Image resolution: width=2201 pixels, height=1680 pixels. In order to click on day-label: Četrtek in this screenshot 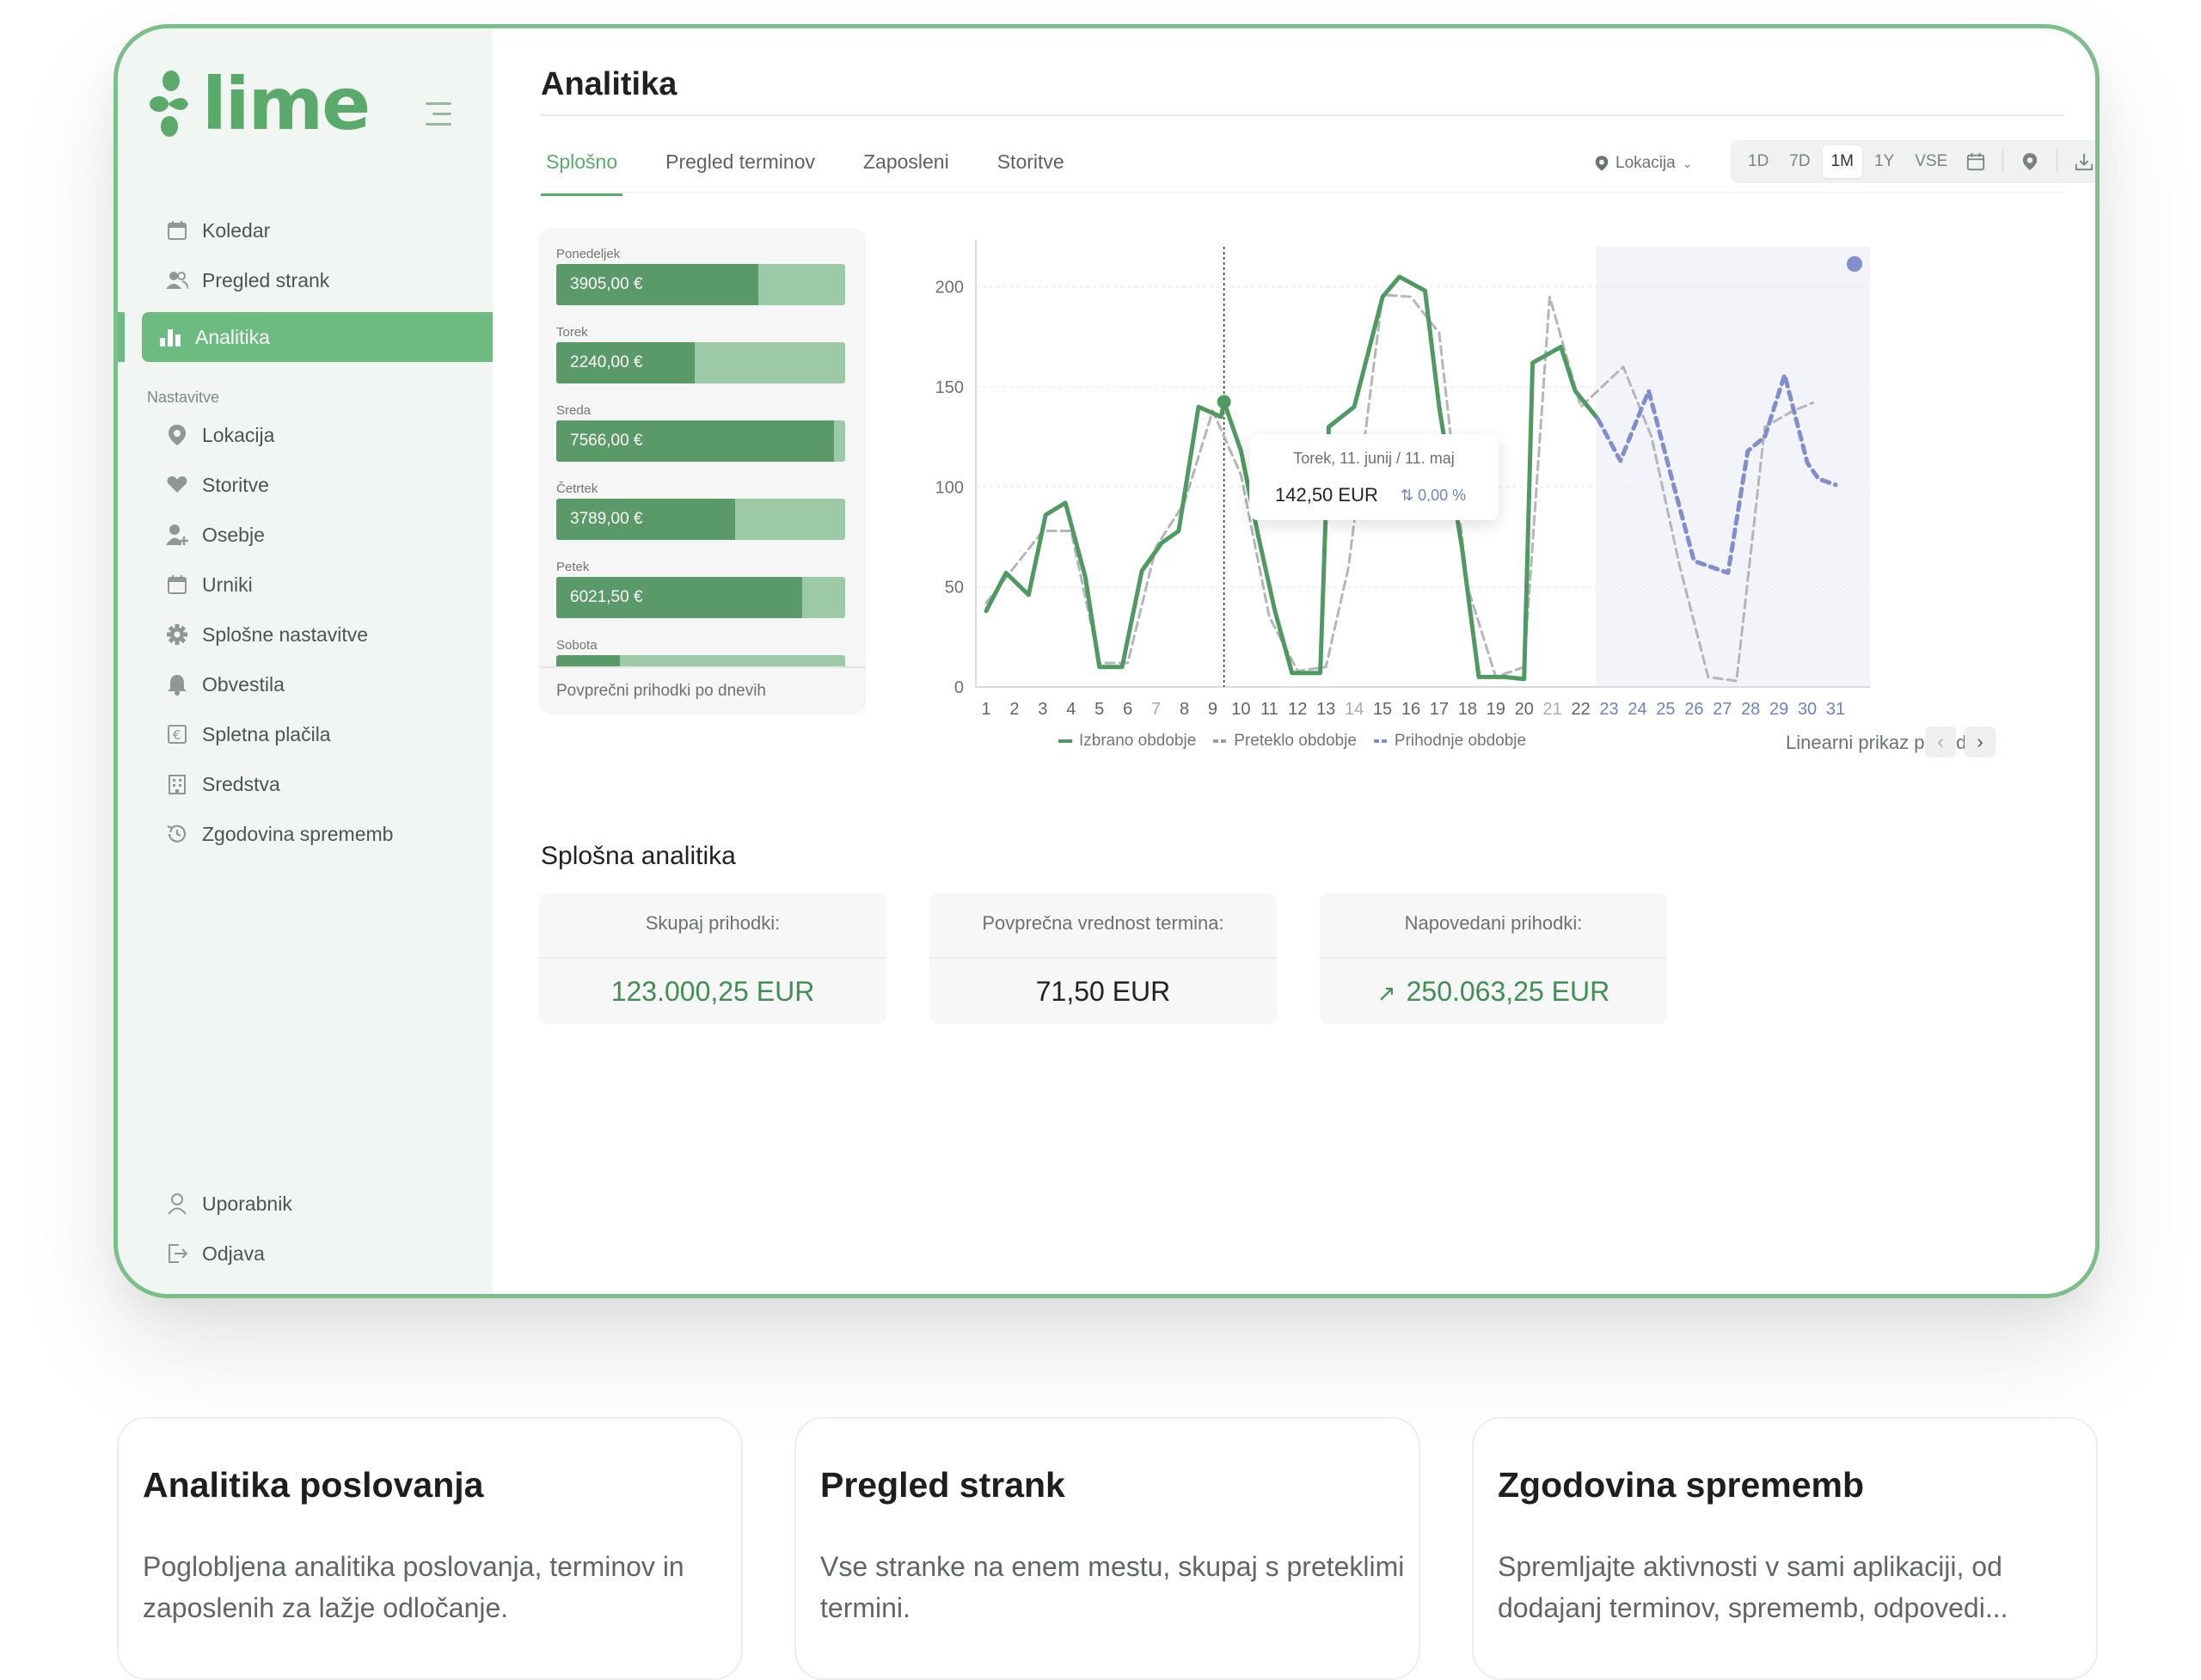, I will do `click(577, 489)`.